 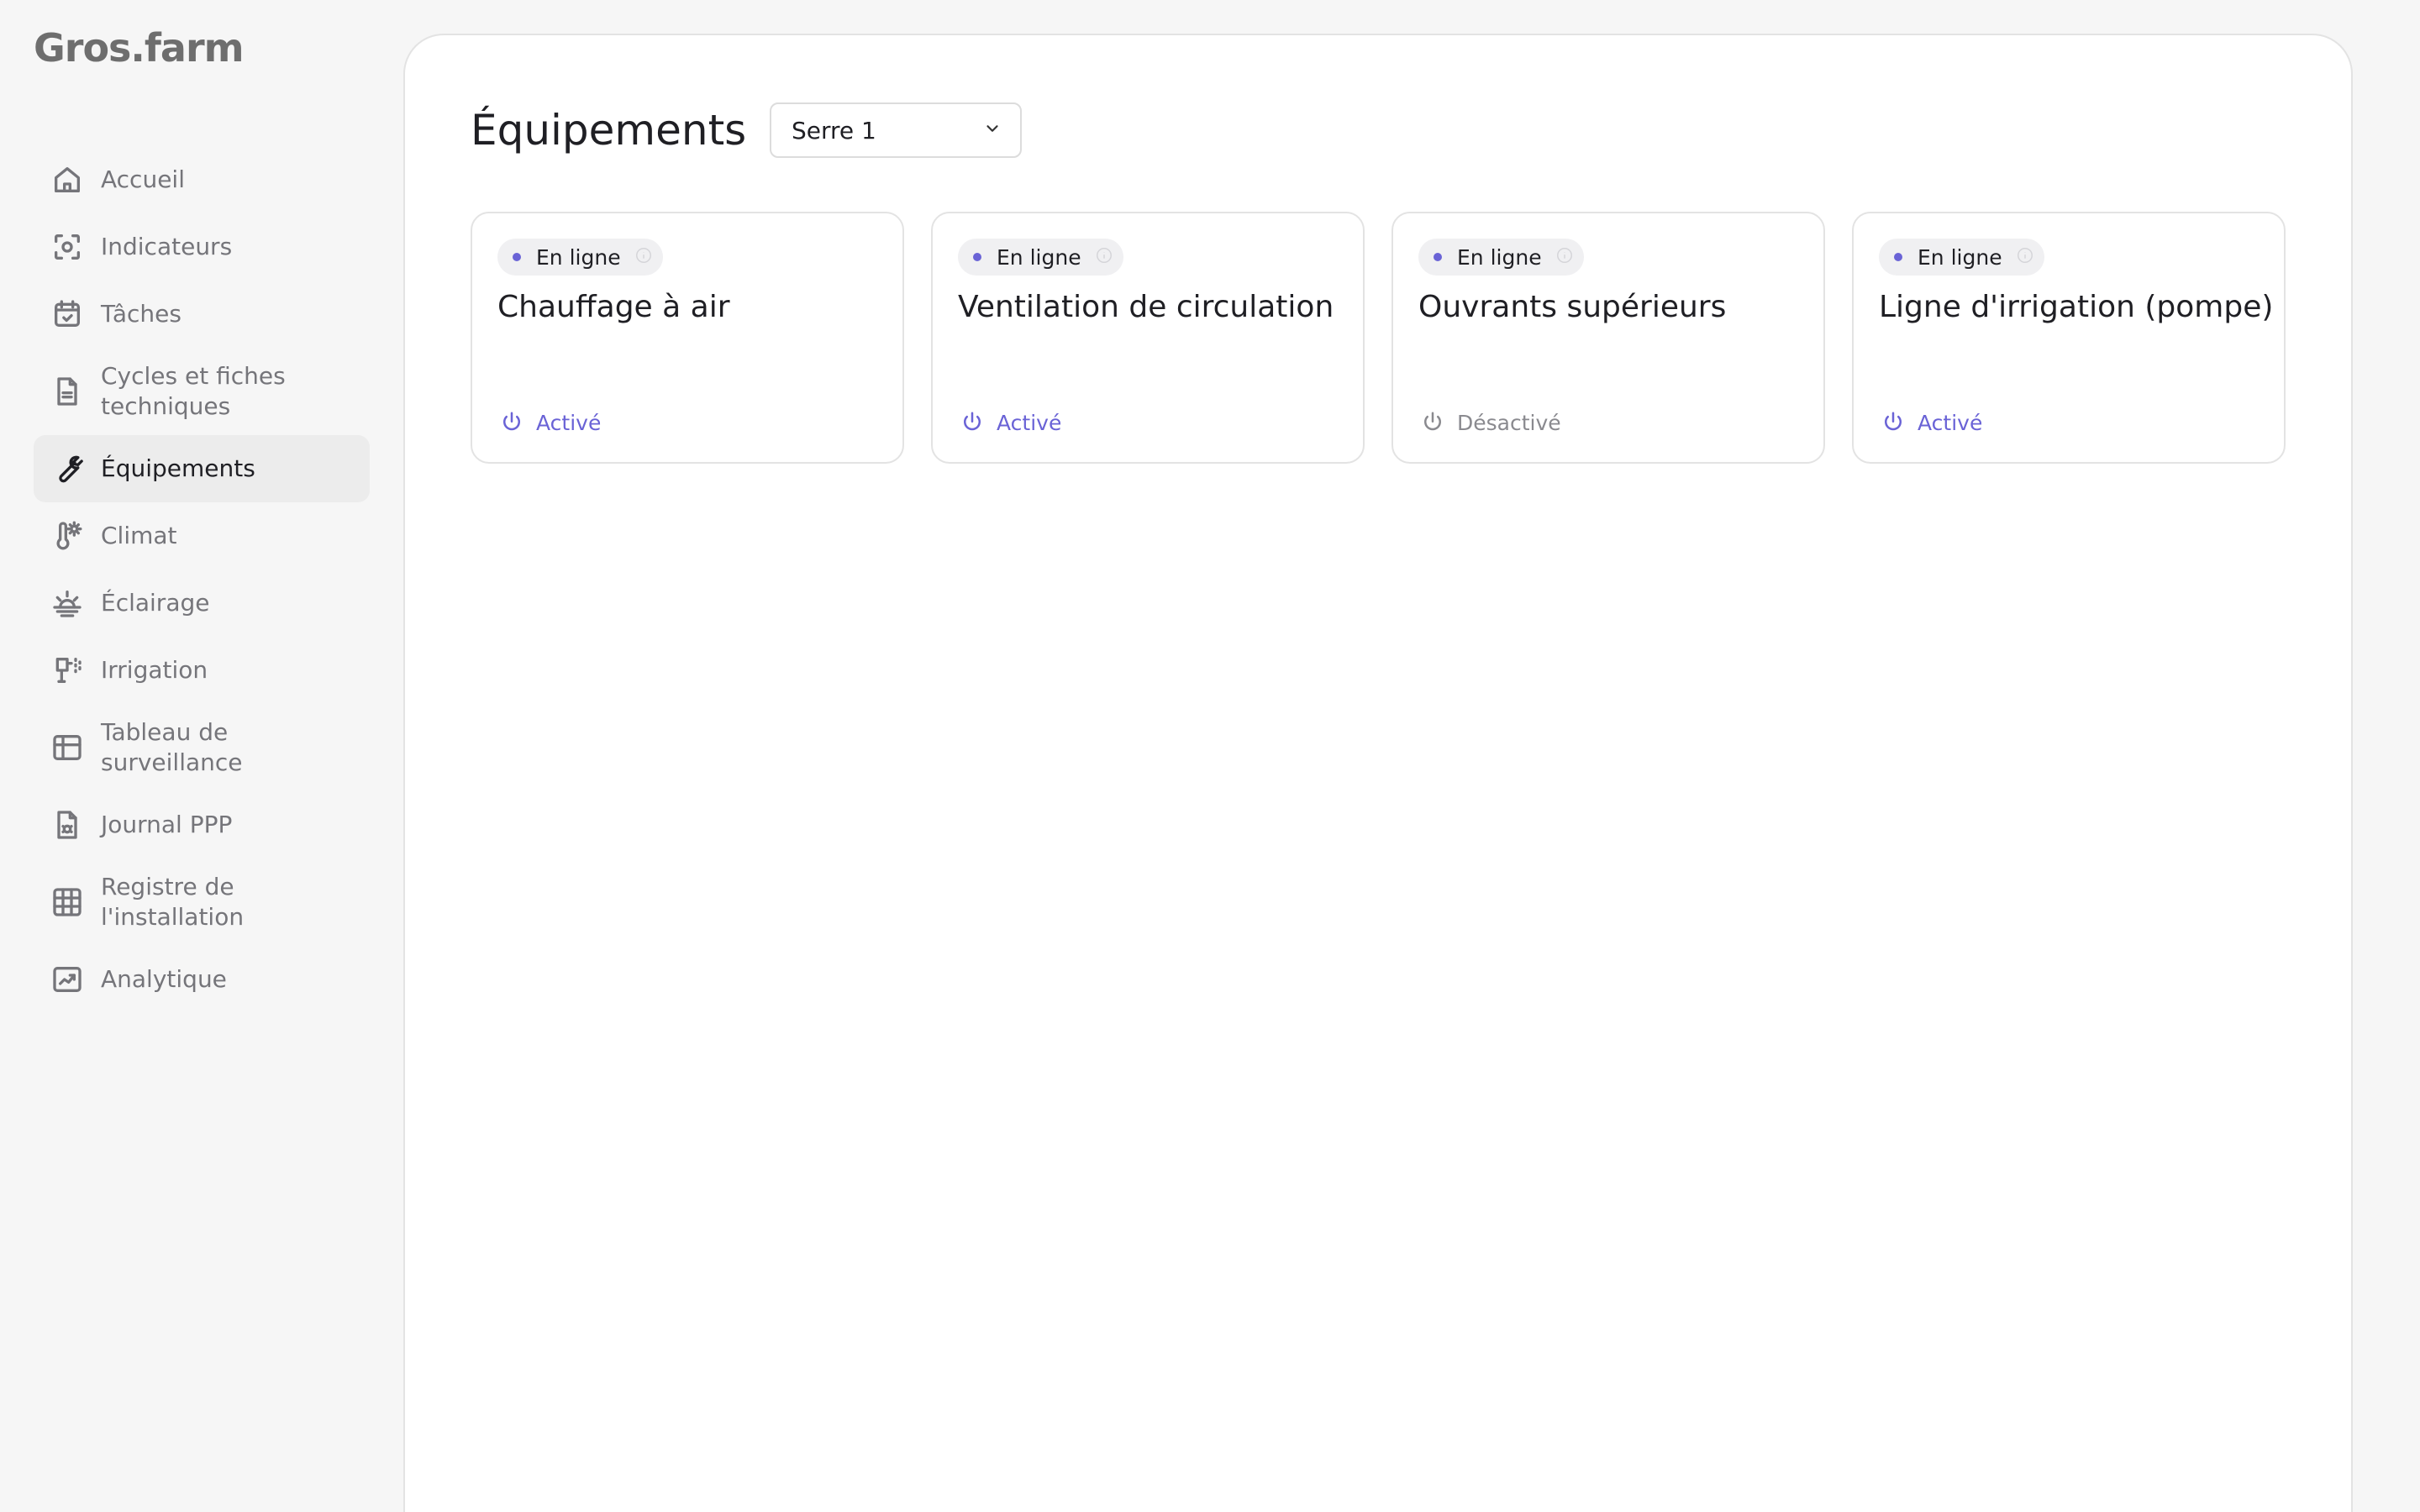 I want to click on sidebar-item-taches: Tâches, so click(x=202, y=314).